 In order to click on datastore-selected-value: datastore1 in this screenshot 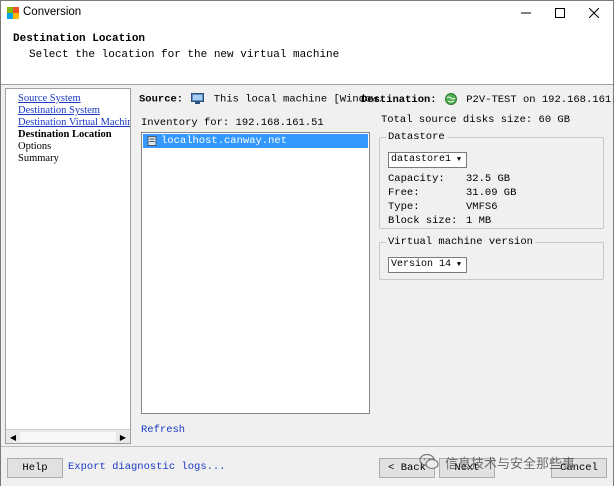, I will do `click(421, 159)`.